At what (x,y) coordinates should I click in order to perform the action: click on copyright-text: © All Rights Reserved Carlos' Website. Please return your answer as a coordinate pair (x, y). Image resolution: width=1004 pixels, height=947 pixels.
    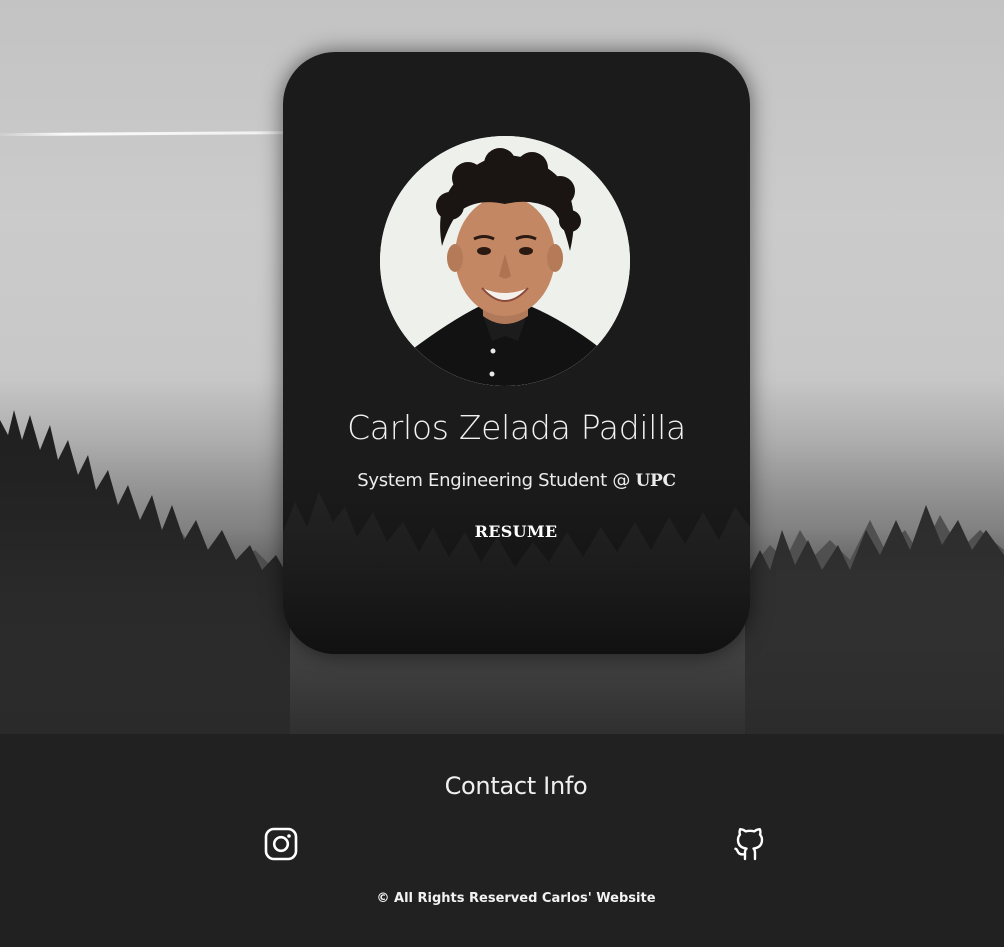
    Looking at the image, I should click on (516, 898).